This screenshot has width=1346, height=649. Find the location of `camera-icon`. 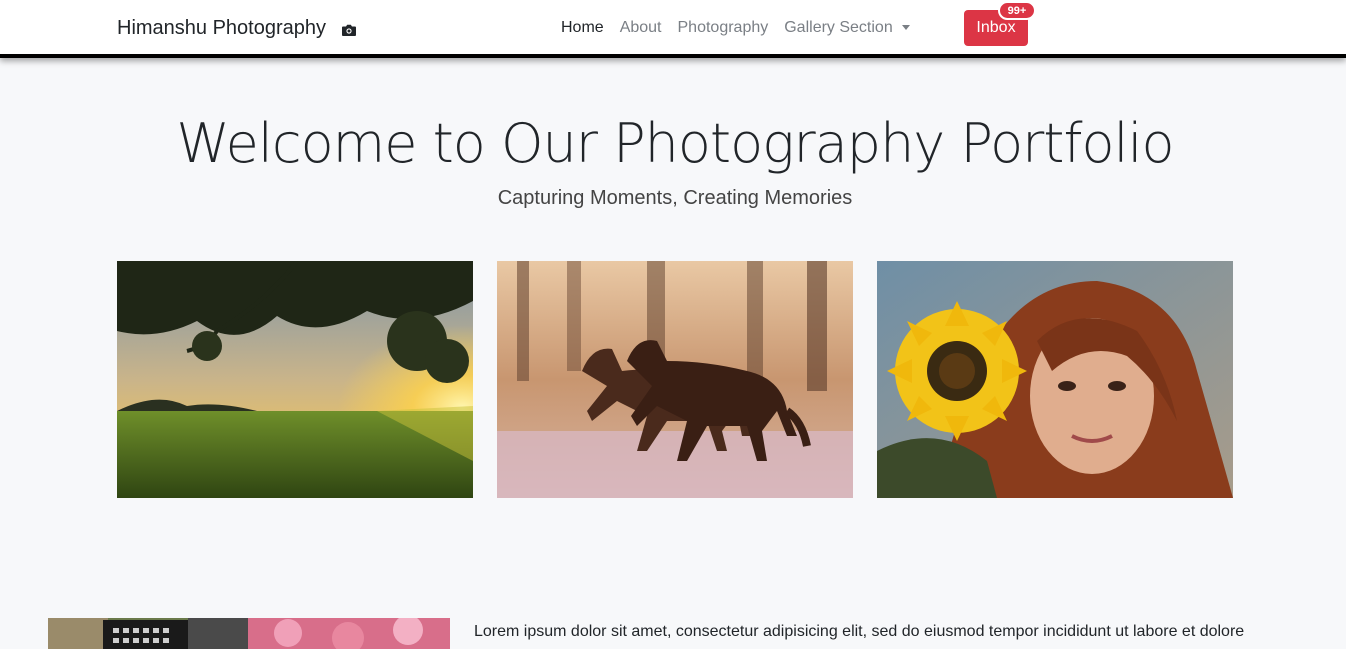

camera-icon is located at coordinates (349, 29).